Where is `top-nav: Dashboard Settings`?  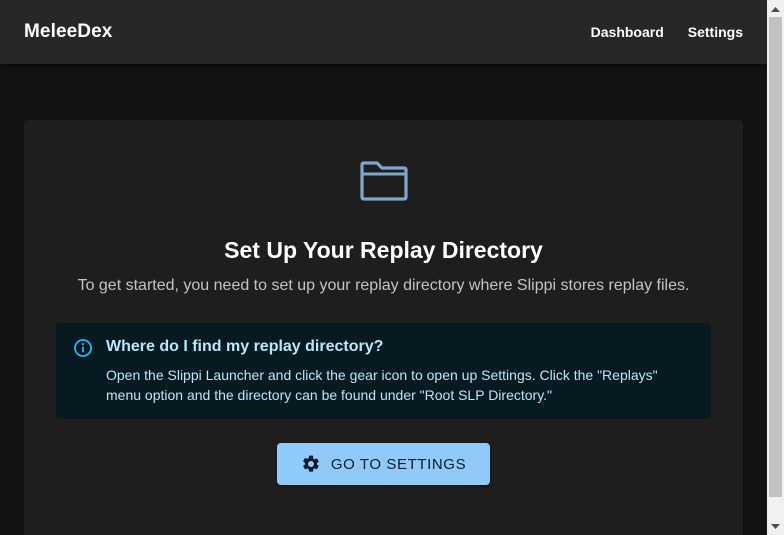 top-nav: Dashboard Settings is located at coordinates (655, 32).